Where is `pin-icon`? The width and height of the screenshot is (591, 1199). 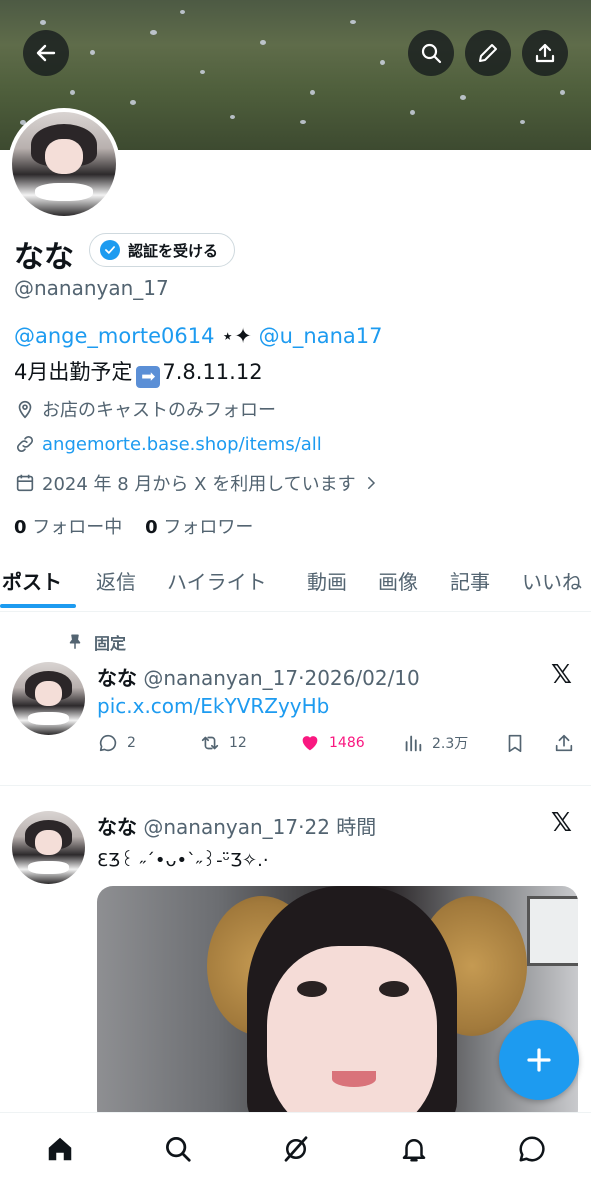 pin-icon is located at coordinates (75, 641).